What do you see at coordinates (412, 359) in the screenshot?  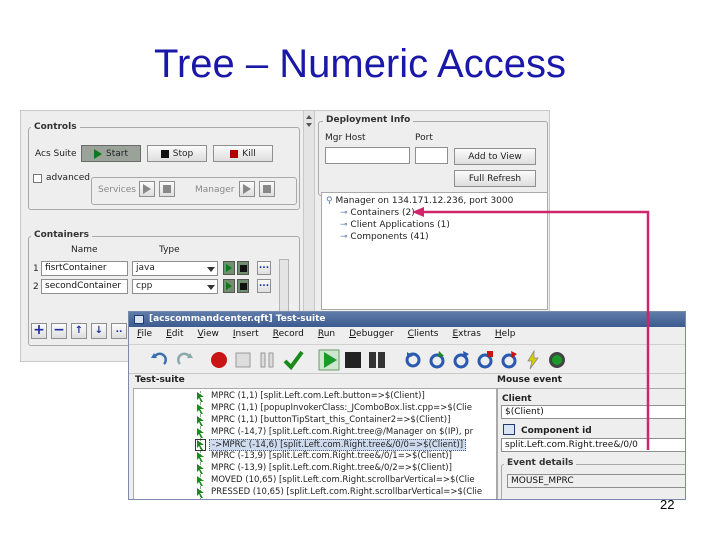 I see `step-into-button` at bounding box center [412, 359].